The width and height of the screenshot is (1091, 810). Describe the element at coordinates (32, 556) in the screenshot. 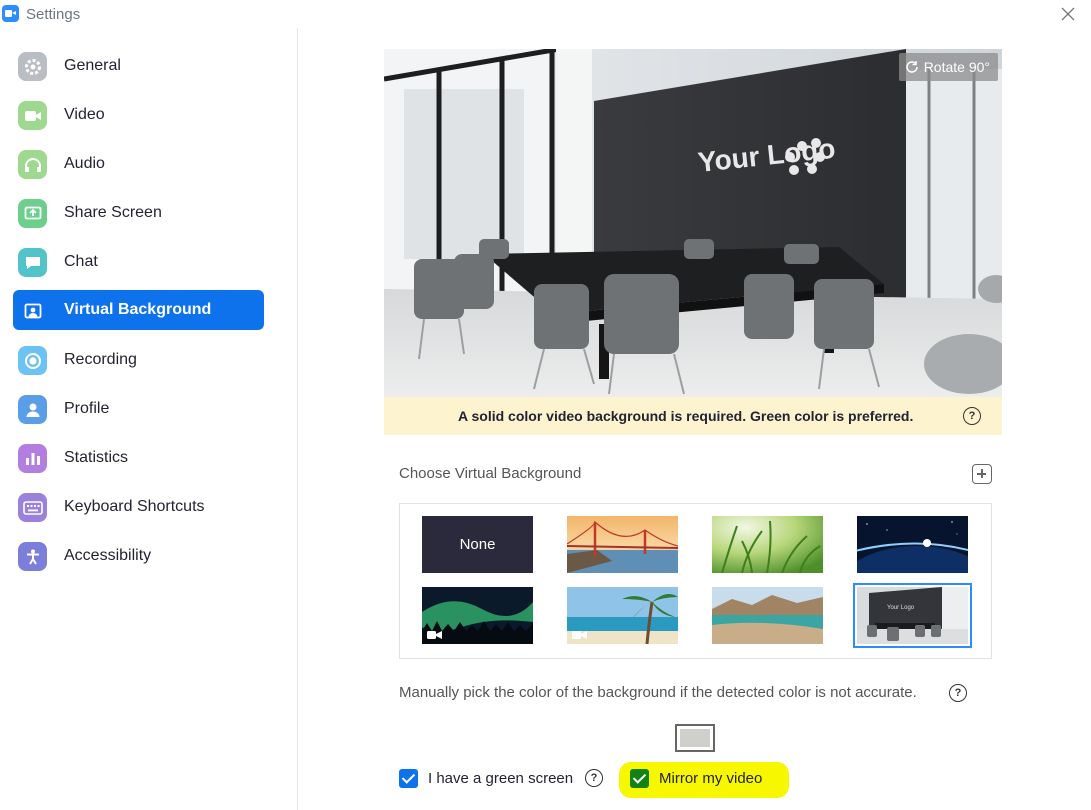

I see `accessibility-icon` at that location.